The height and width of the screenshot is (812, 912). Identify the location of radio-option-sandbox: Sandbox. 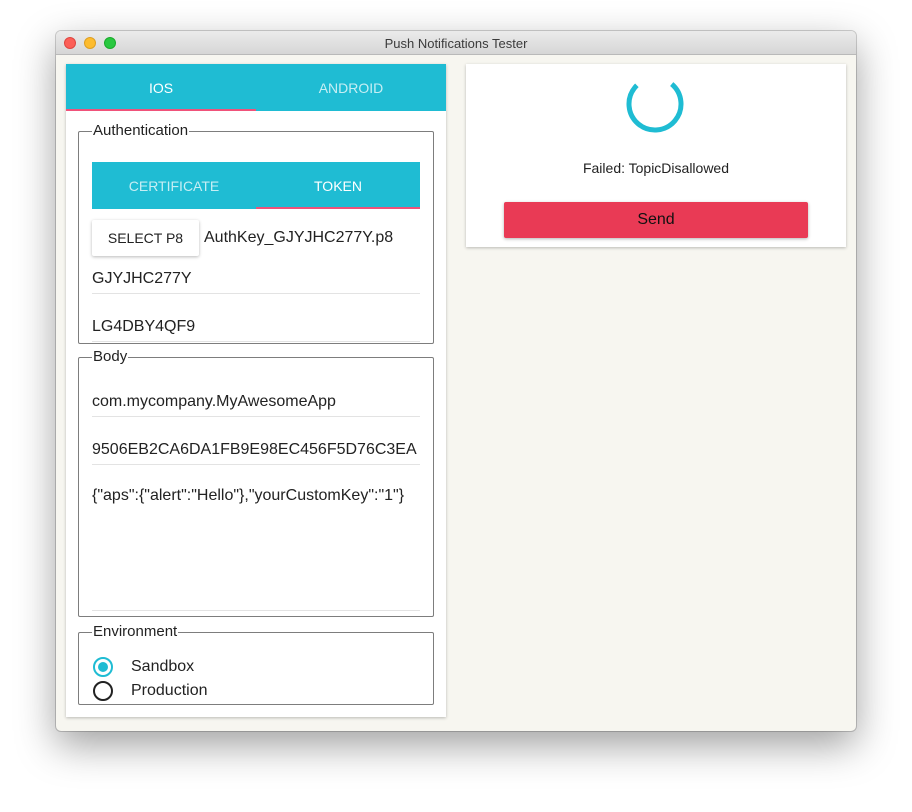
(143, 667).